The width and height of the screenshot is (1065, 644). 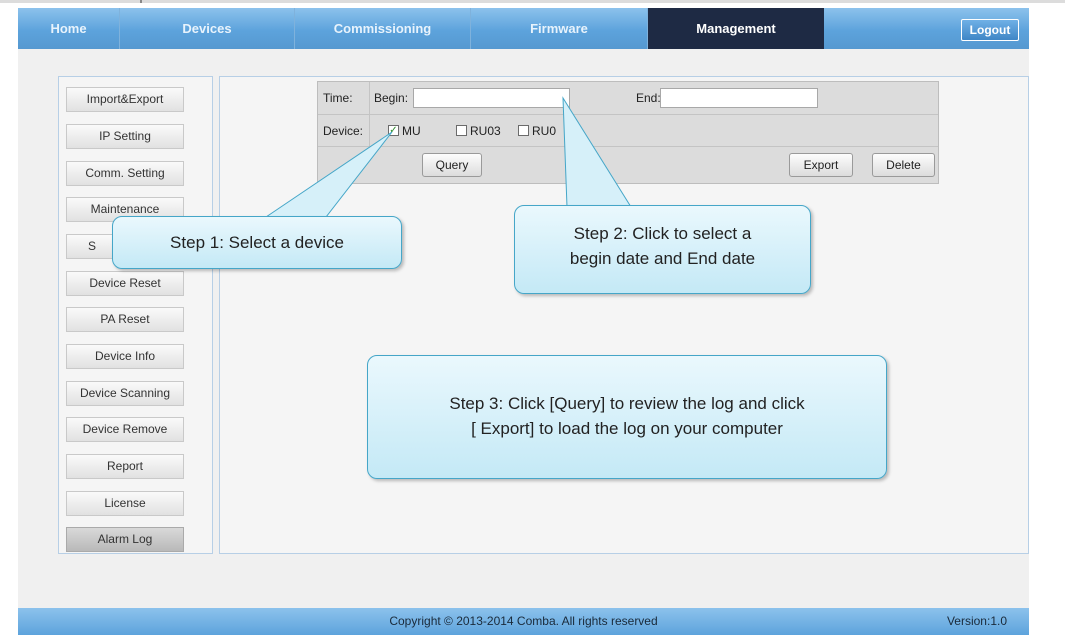 What do you see at coordinates (207, 28) in the screenshot?
I see `tab-devices: Devices` at bounding box center [207, 28].